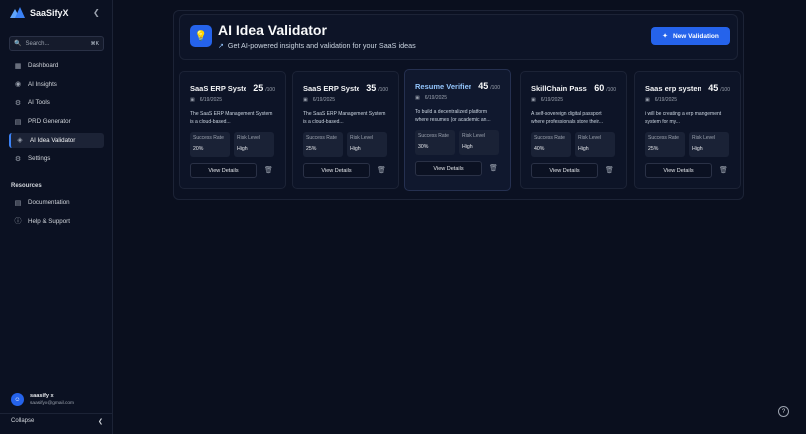 The image size is (806, 434). I want to click on sidebar-item-prd-generator: ▤ PRD Generator, so click(56, 121).